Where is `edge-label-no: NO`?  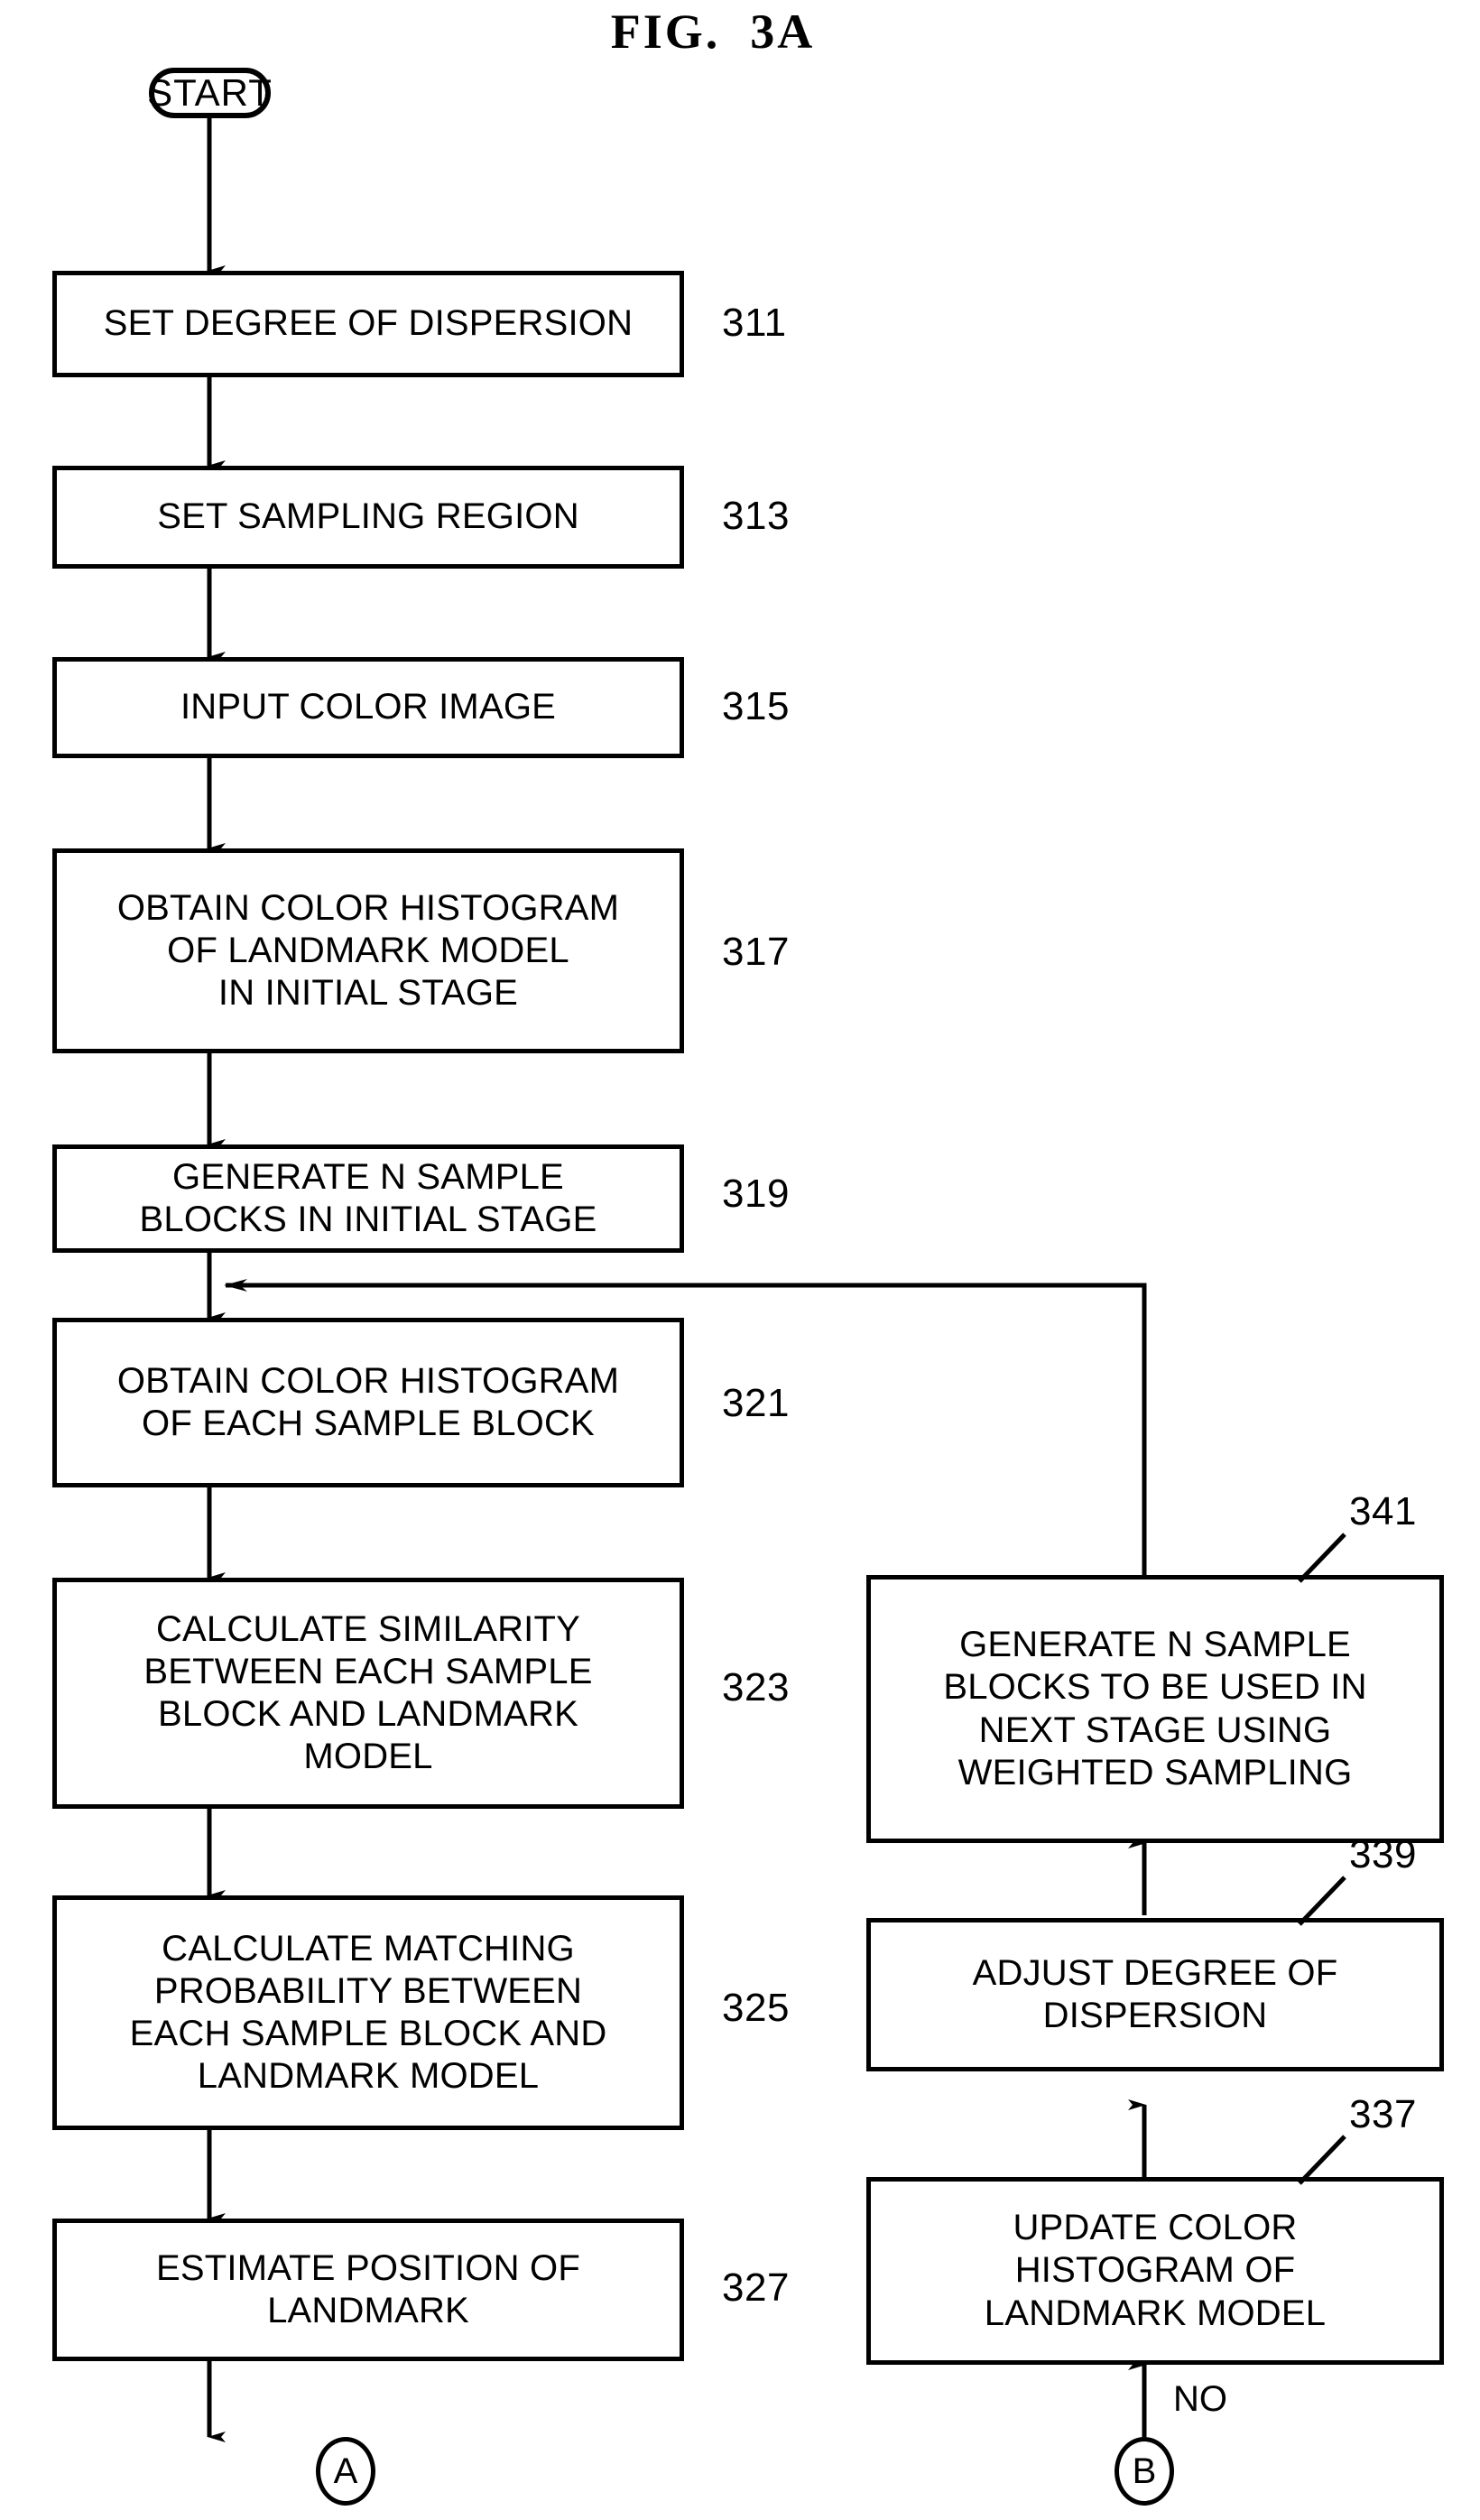
edge-label-no: NO is located at coordinates (1200, 2399).